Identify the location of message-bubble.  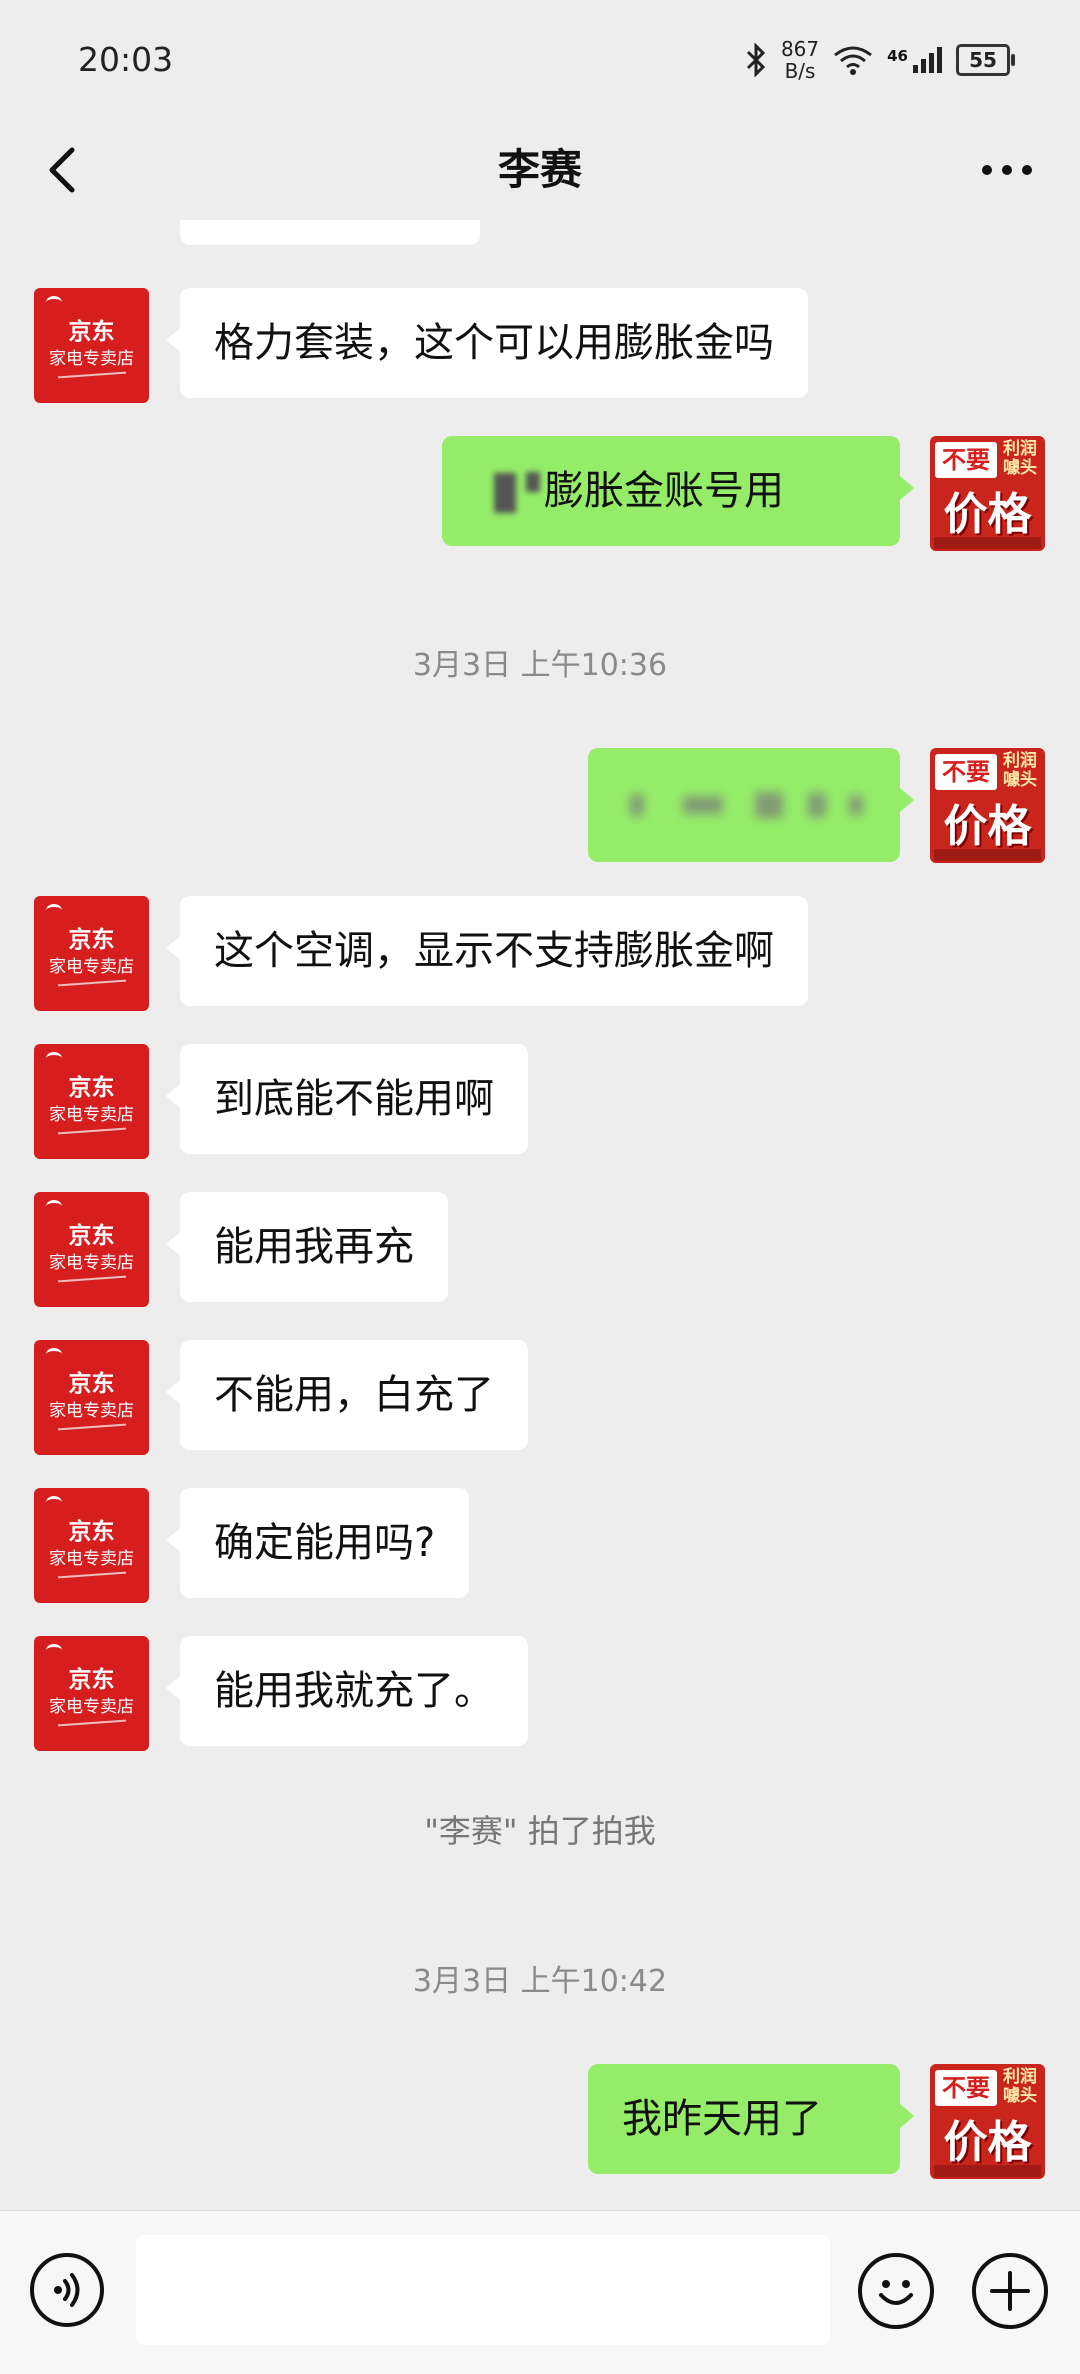
(751, 805).